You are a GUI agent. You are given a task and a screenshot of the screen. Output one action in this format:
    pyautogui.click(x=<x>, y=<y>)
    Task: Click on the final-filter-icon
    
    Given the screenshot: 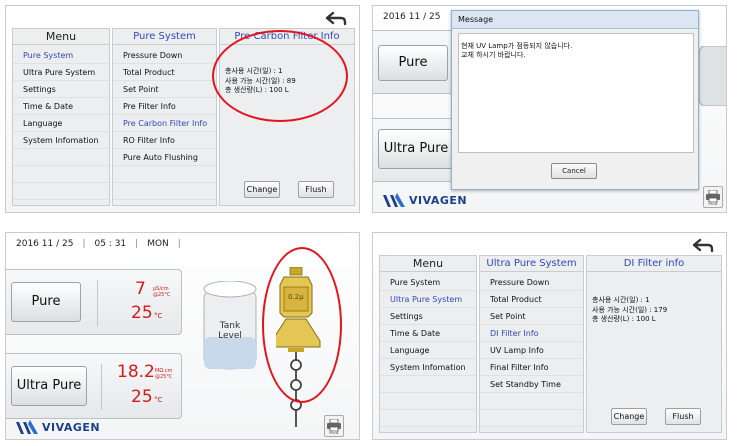 What is the action you would take?
    pyautogui.click(x=301, y=347)
    